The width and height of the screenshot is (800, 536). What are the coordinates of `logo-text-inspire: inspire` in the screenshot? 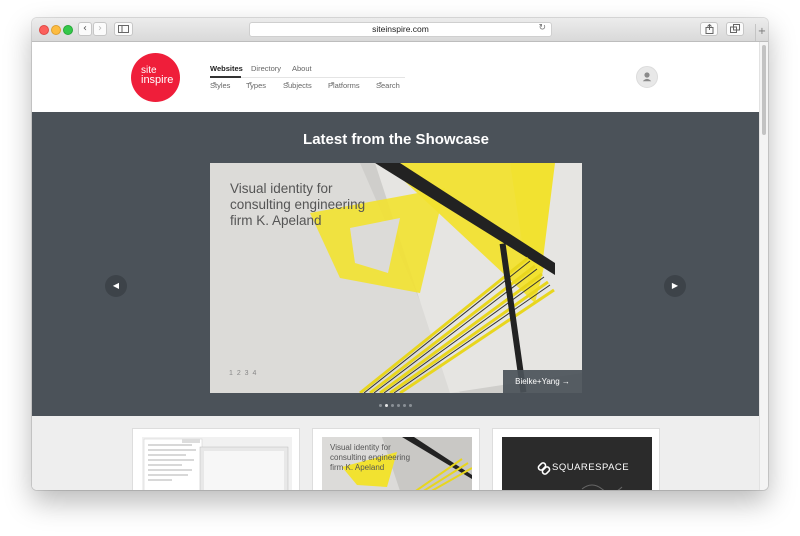 It's located at (157, 80).